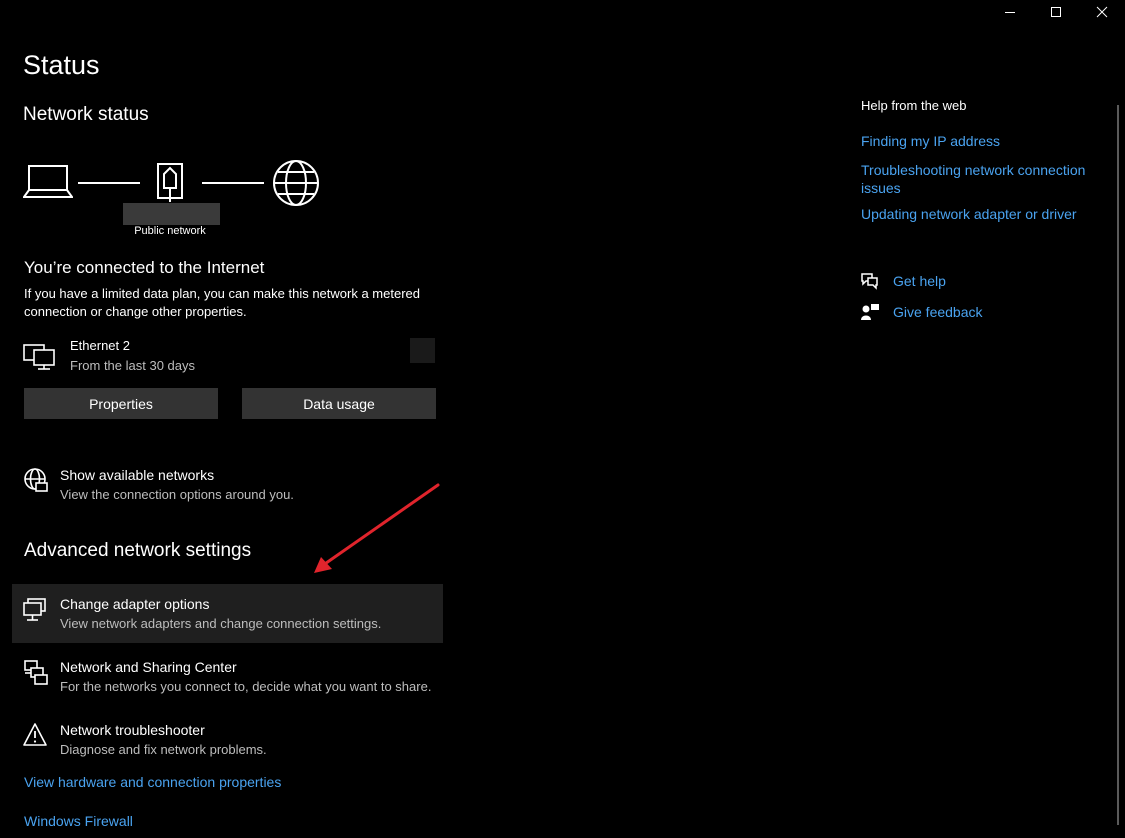 This screenshot has width=1125, height=838. What do you see at coordinates (132, 730) in the screenshot?
I see `troubleshooter-title: Network troubleshooter` at bounding box center [132, 730].